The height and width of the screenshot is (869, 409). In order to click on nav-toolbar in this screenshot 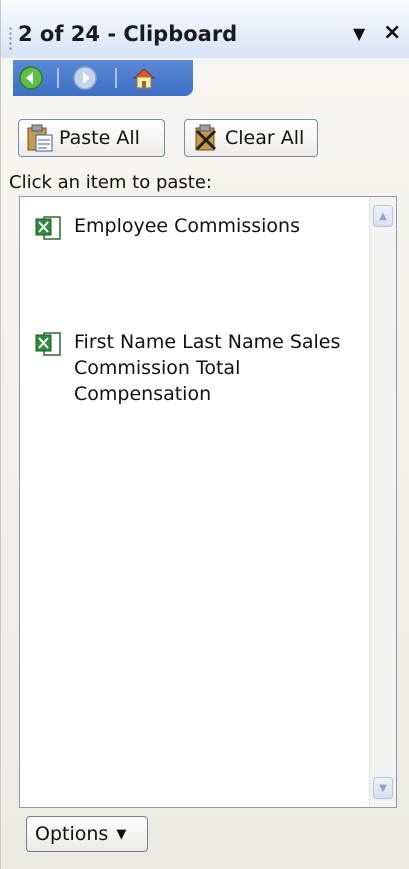, I will do `click(103, 78)`.